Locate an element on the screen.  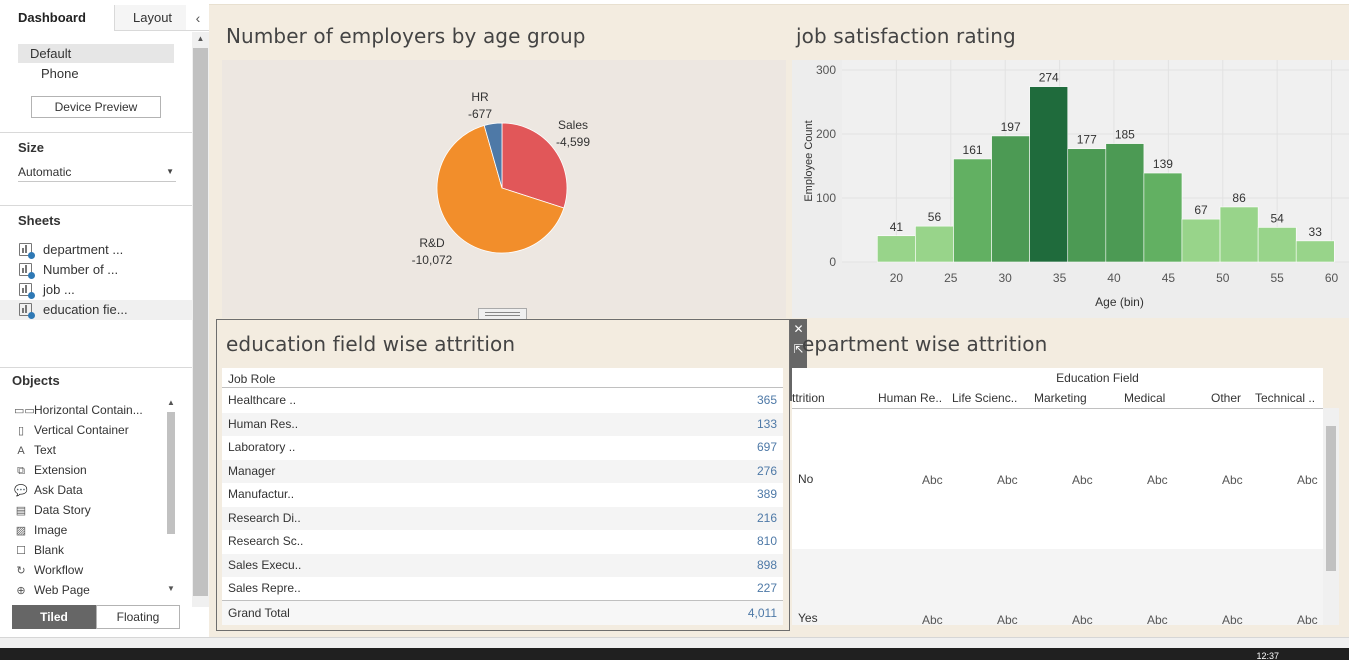
grand-total-value: 4,011 is located at coordinates (762, 613).